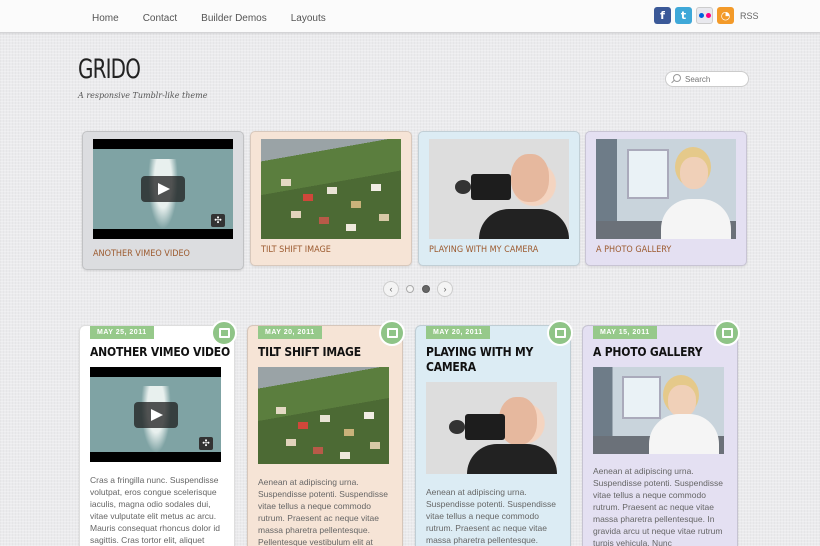  What do you see at coordinates (634, 250) in the screenshot?
I see `slide-title: A PHOTO GALLERY` at bounding box center [634, 250].